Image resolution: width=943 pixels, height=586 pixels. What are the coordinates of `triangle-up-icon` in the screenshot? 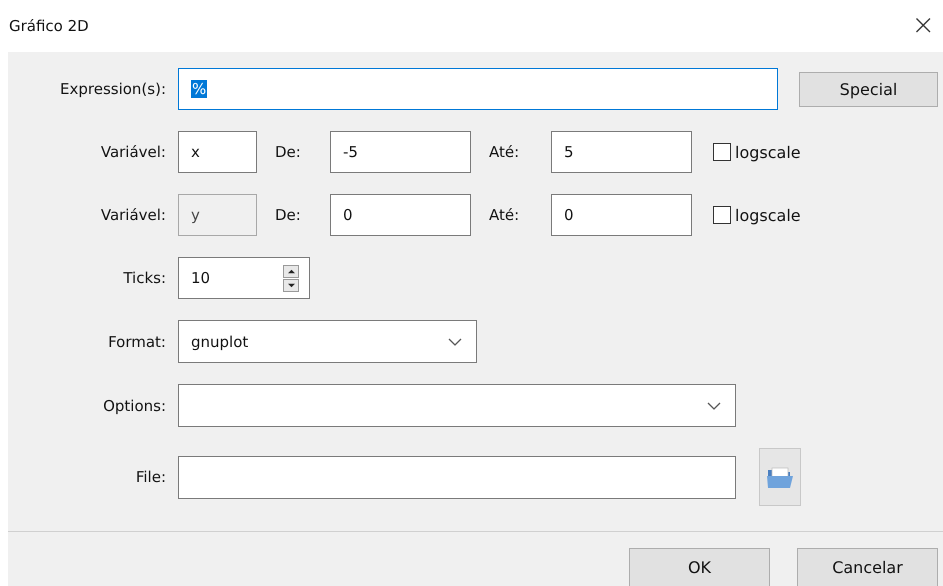 It's located at (291, 271).